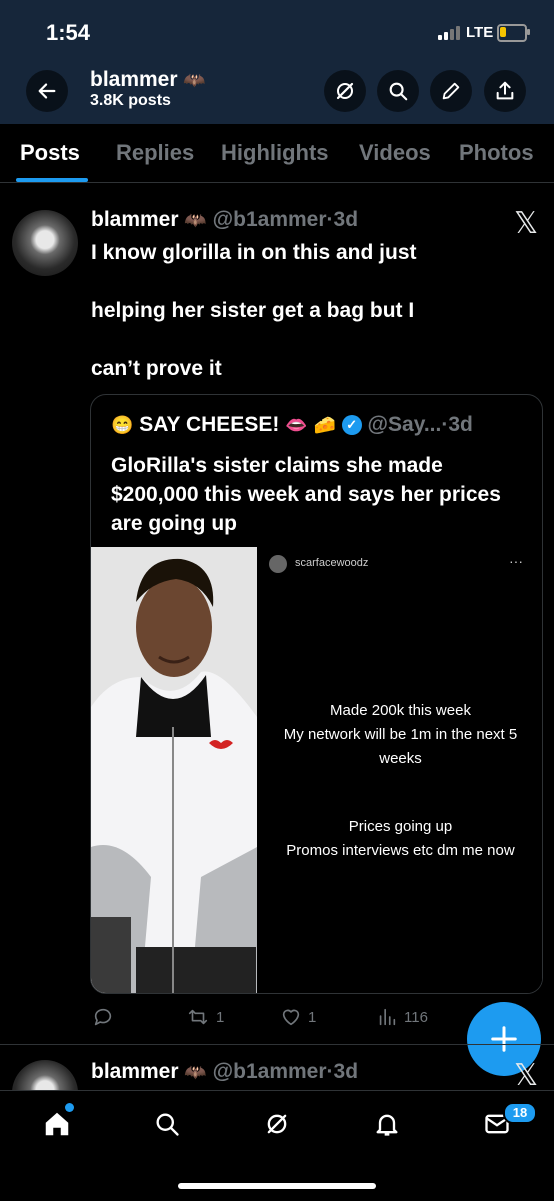  Describe the element at coordinates (57, 1124) in the screenshot. I see `home-icon` at that location.